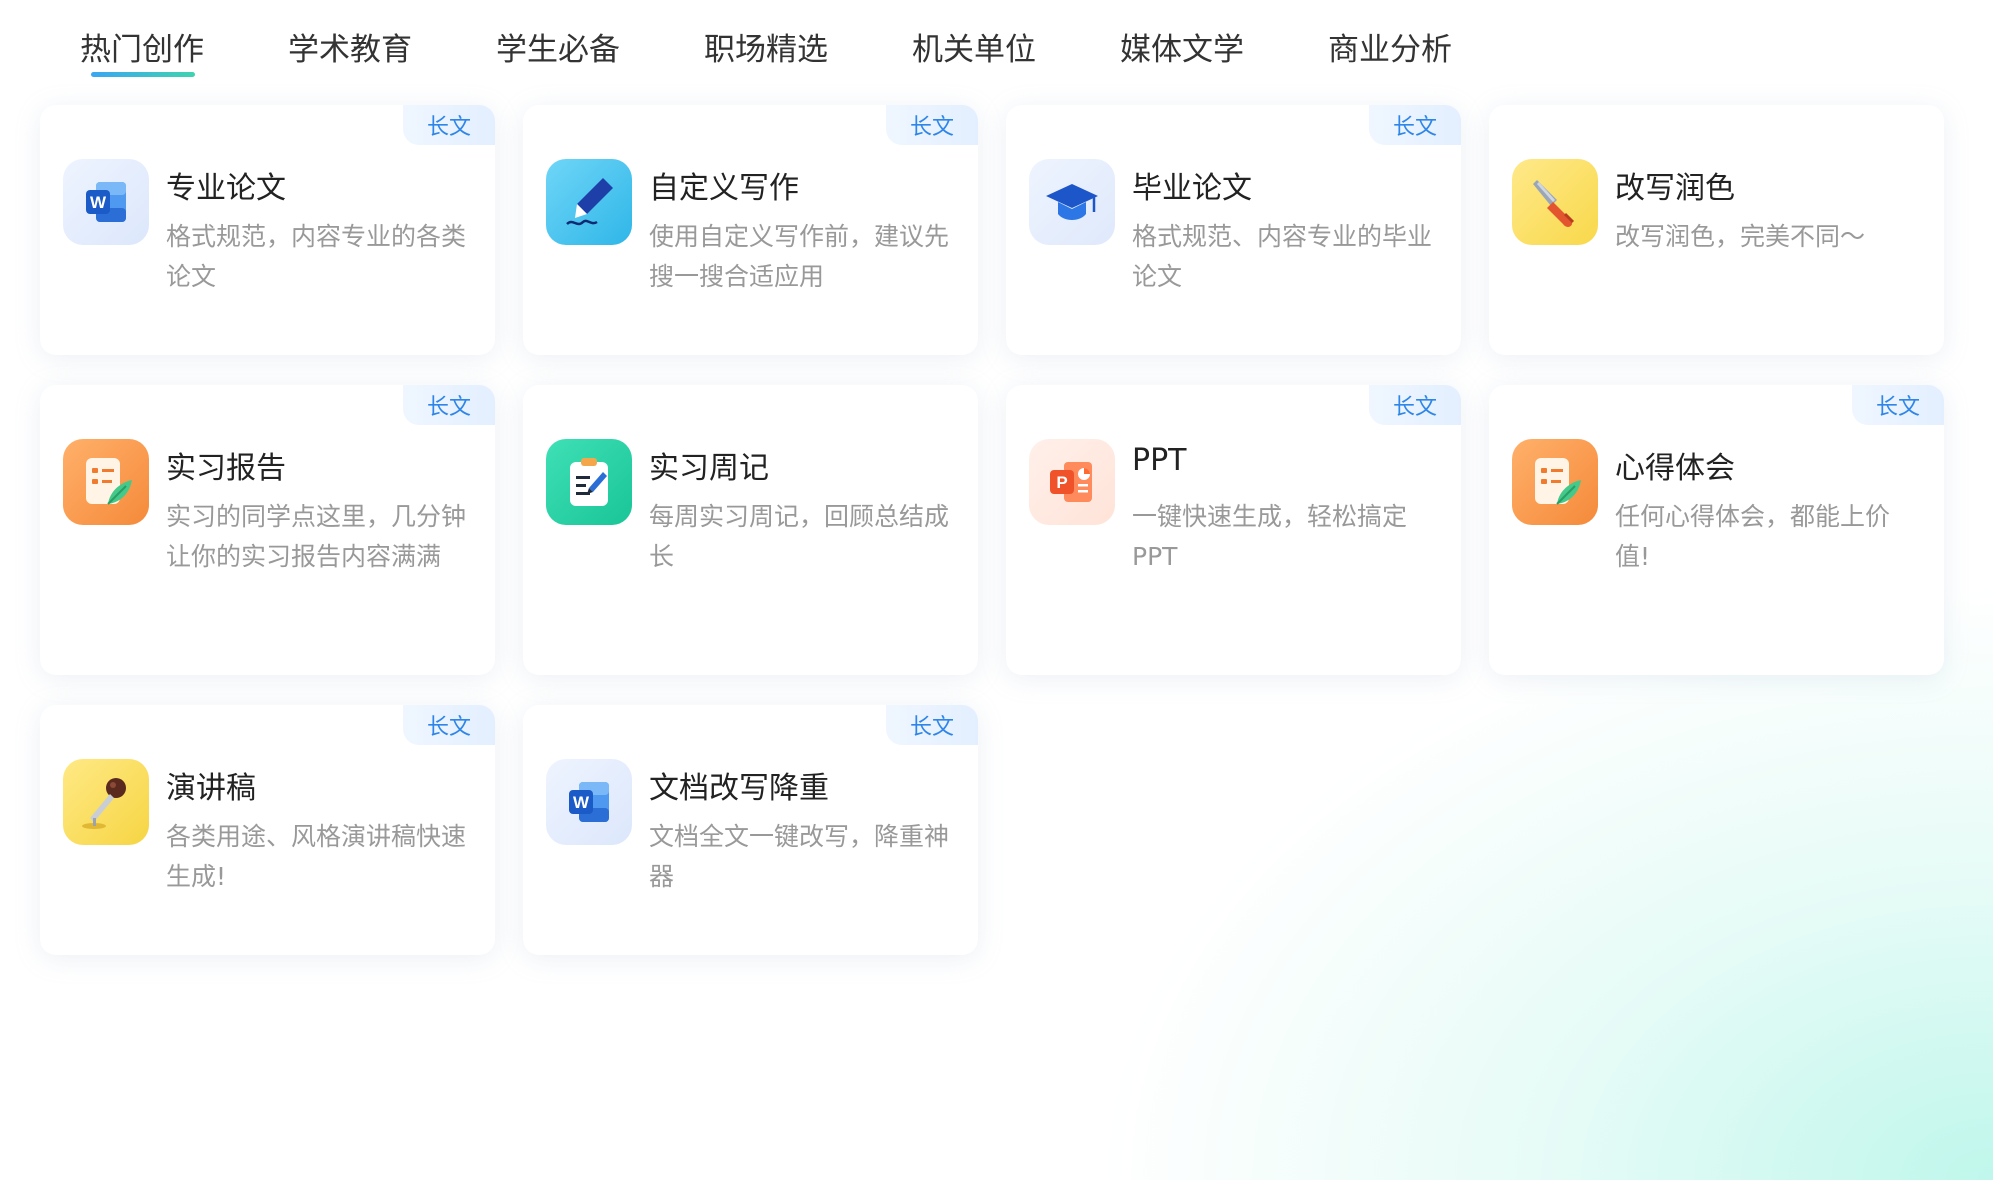 The image size is (1993, 1180). What do you see at coordinates (316, 536) in the screenshot?
I see `card-description: 实习的同学点这里，几分钟让你的实习报告内容满满` at bounding box center [316, 536].